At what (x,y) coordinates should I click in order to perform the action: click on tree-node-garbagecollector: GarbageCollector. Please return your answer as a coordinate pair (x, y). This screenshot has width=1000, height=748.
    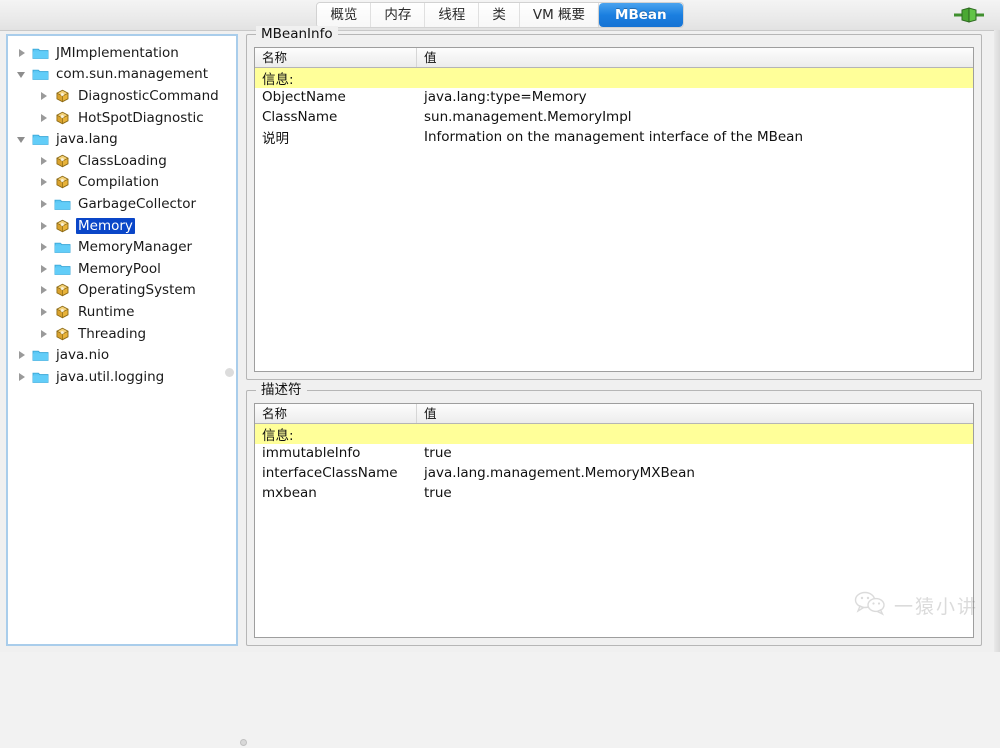
    Looking at the image, I should click on (122, 204).